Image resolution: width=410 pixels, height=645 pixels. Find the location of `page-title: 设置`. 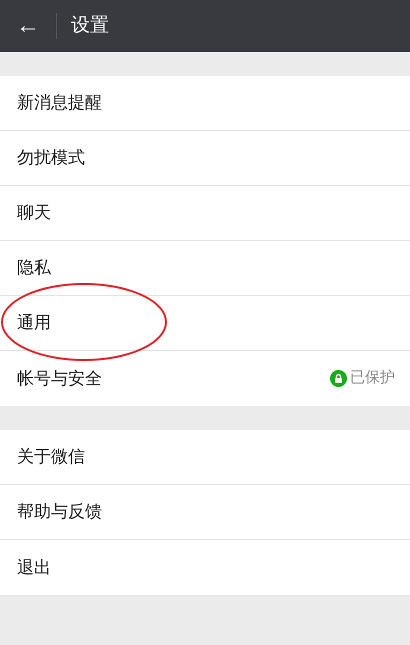

page-title: 设置 is located at coordinates (90, 26).